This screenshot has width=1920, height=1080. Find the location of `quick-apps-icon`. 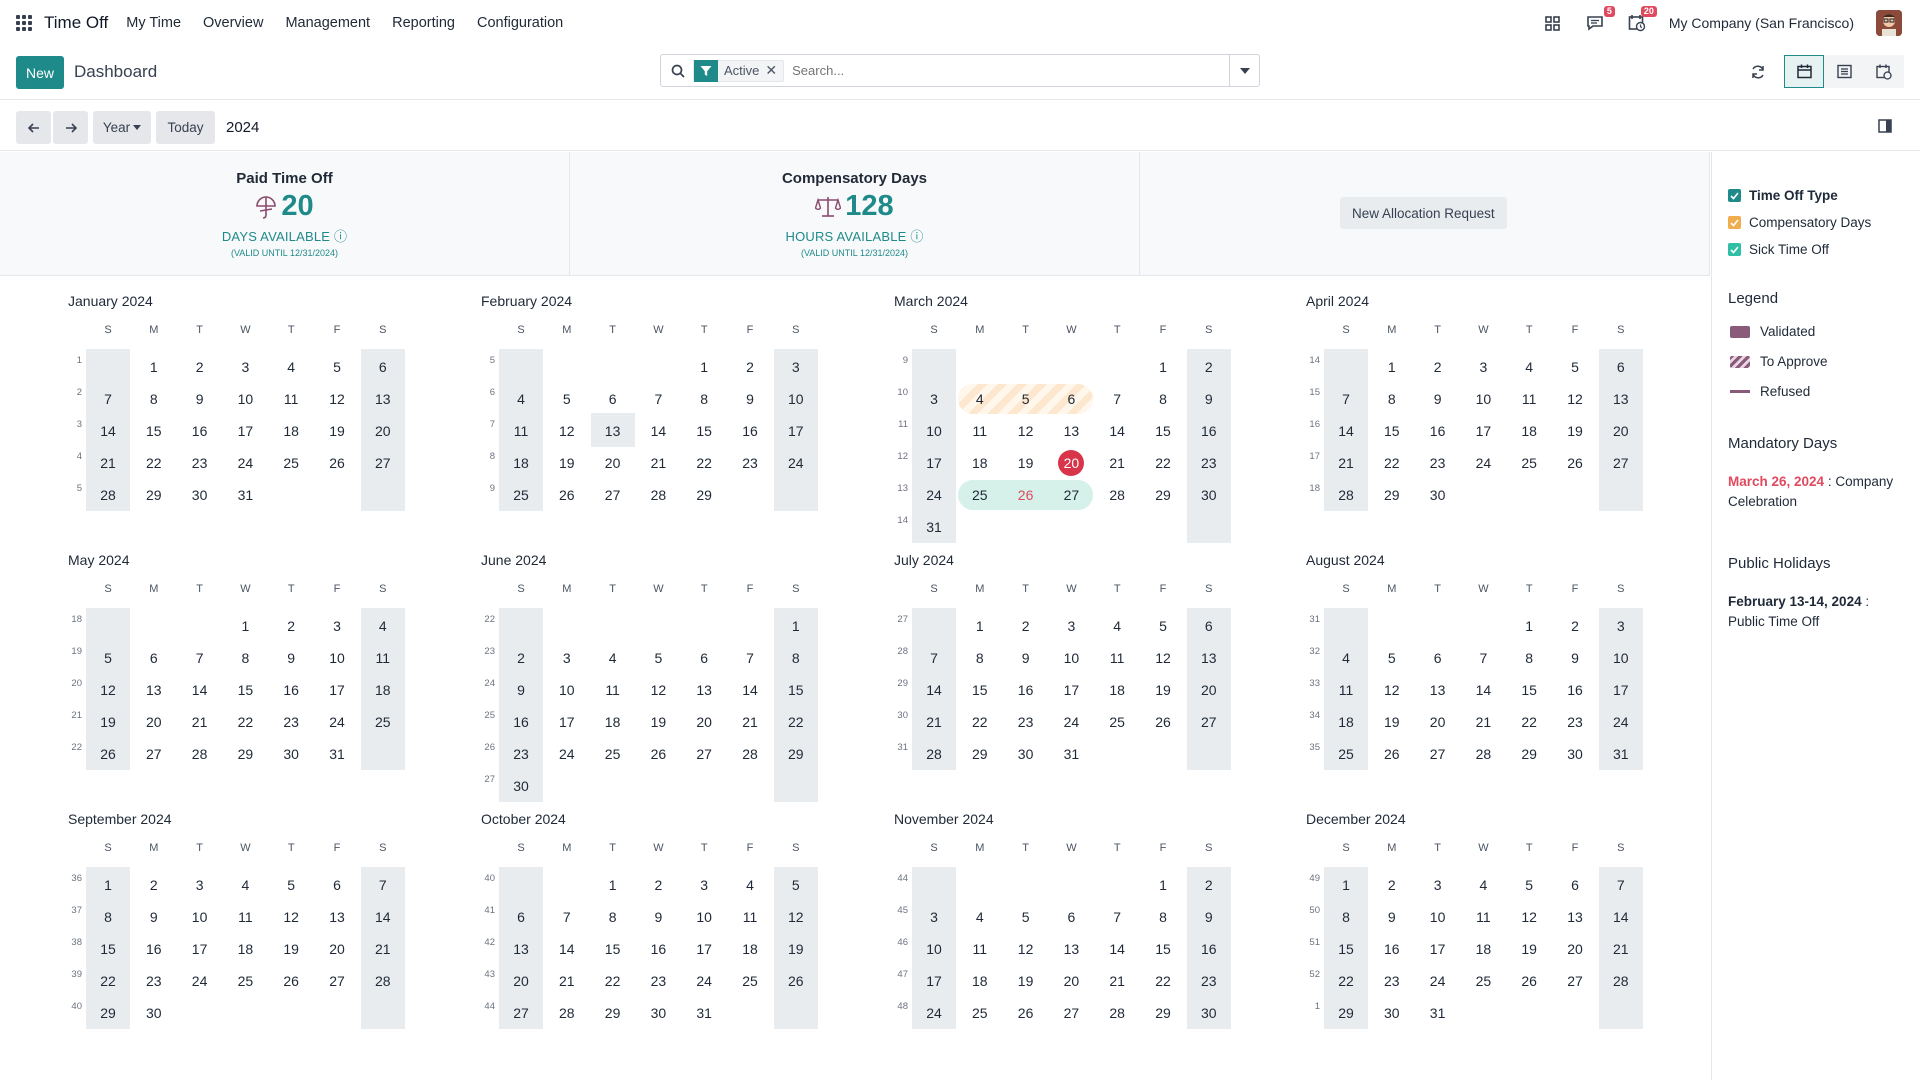

quick-apps-icon is located at coordinates (1553, 23).